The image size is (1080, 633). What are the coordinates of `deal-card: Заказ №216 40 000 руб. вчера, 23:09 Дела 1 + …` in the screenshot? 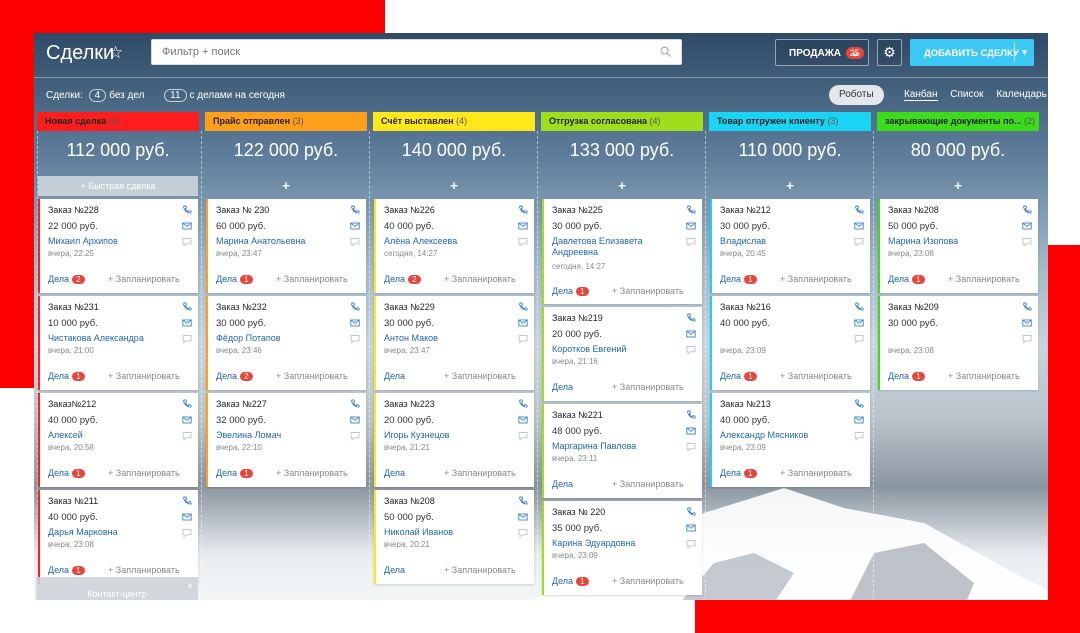 It's located at (790, 343).